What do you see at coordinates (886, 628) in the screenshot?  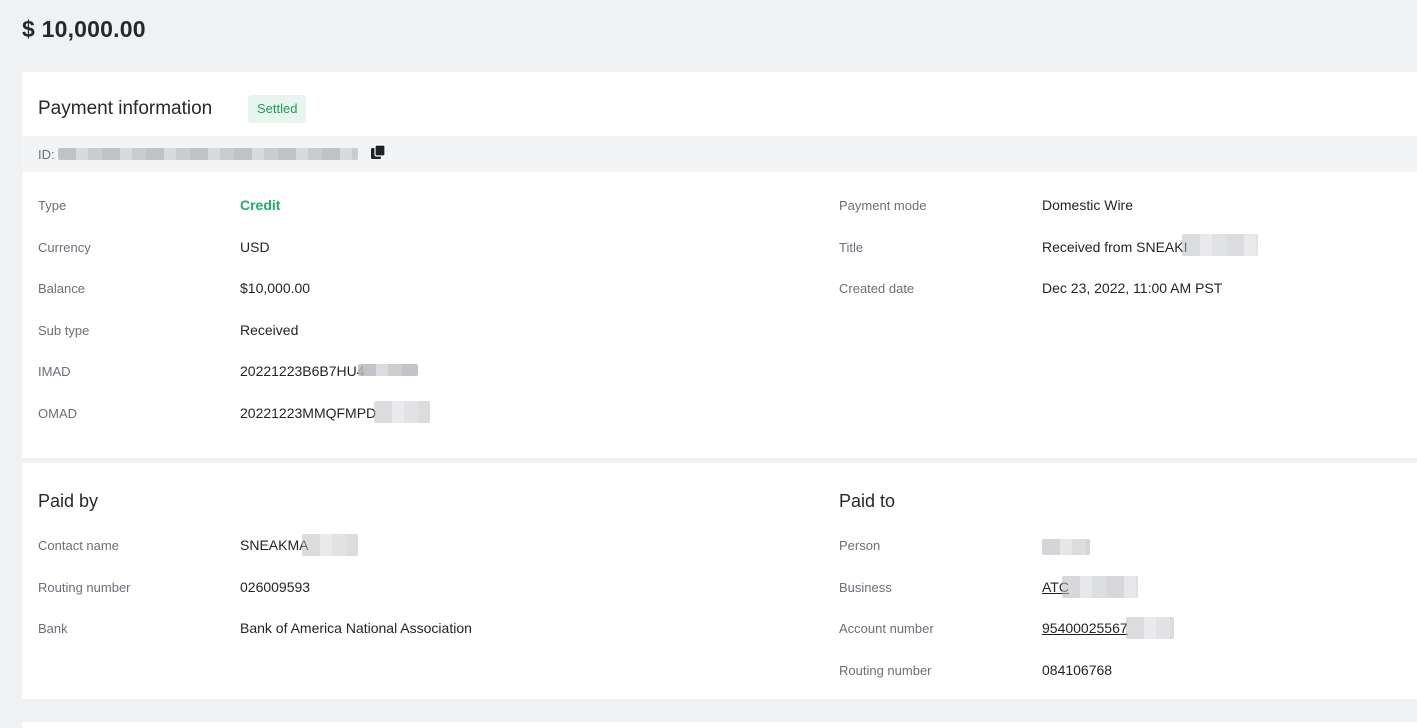 I see `account-number-label: Account number` at bounding box center [886, 628].